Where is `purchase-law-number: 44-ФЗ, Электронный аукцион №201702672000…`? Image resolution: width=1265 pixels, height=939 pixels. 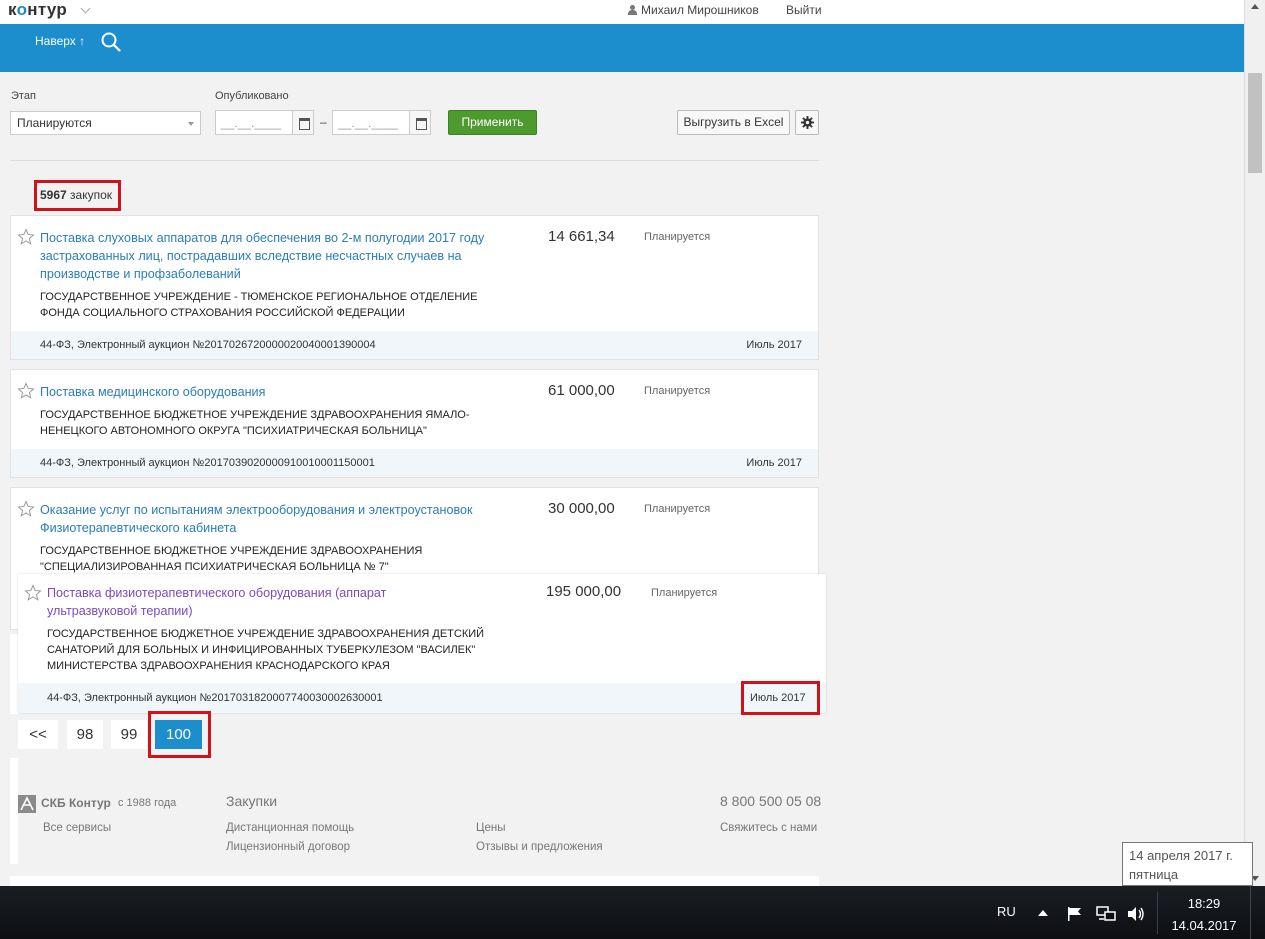 purchase-law-number: 44-ФЗ, Электронный аукцион №201702672000… is located at coordinates (208, 345).